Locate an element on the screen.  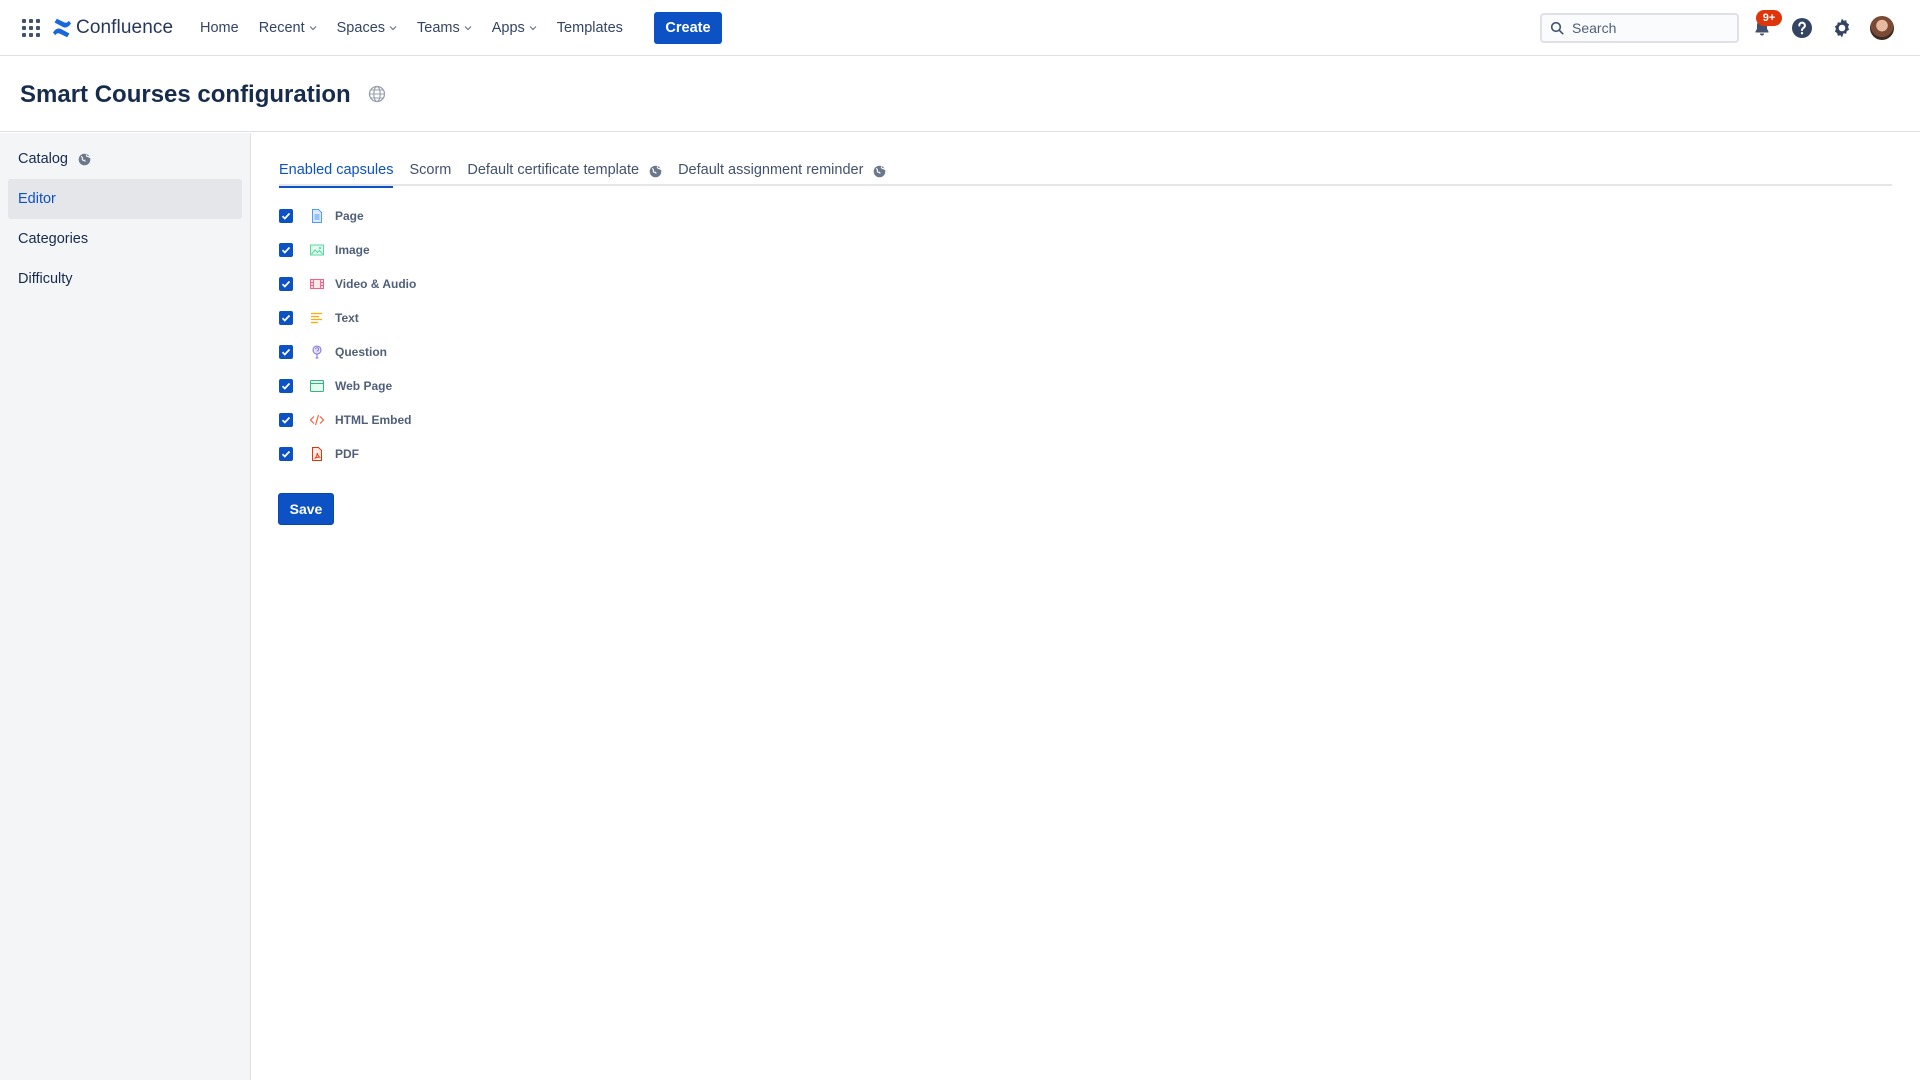
nav-apps-label: Apps is located at coordinates (508, 28).